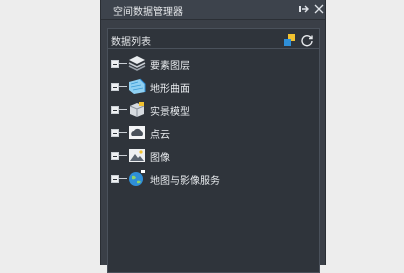 The width and height of the screenshot is (404, 273). What do you see at coordinates (137, 155) in the screenshot?
I see `image-icon` at bounding box center [137, 155].